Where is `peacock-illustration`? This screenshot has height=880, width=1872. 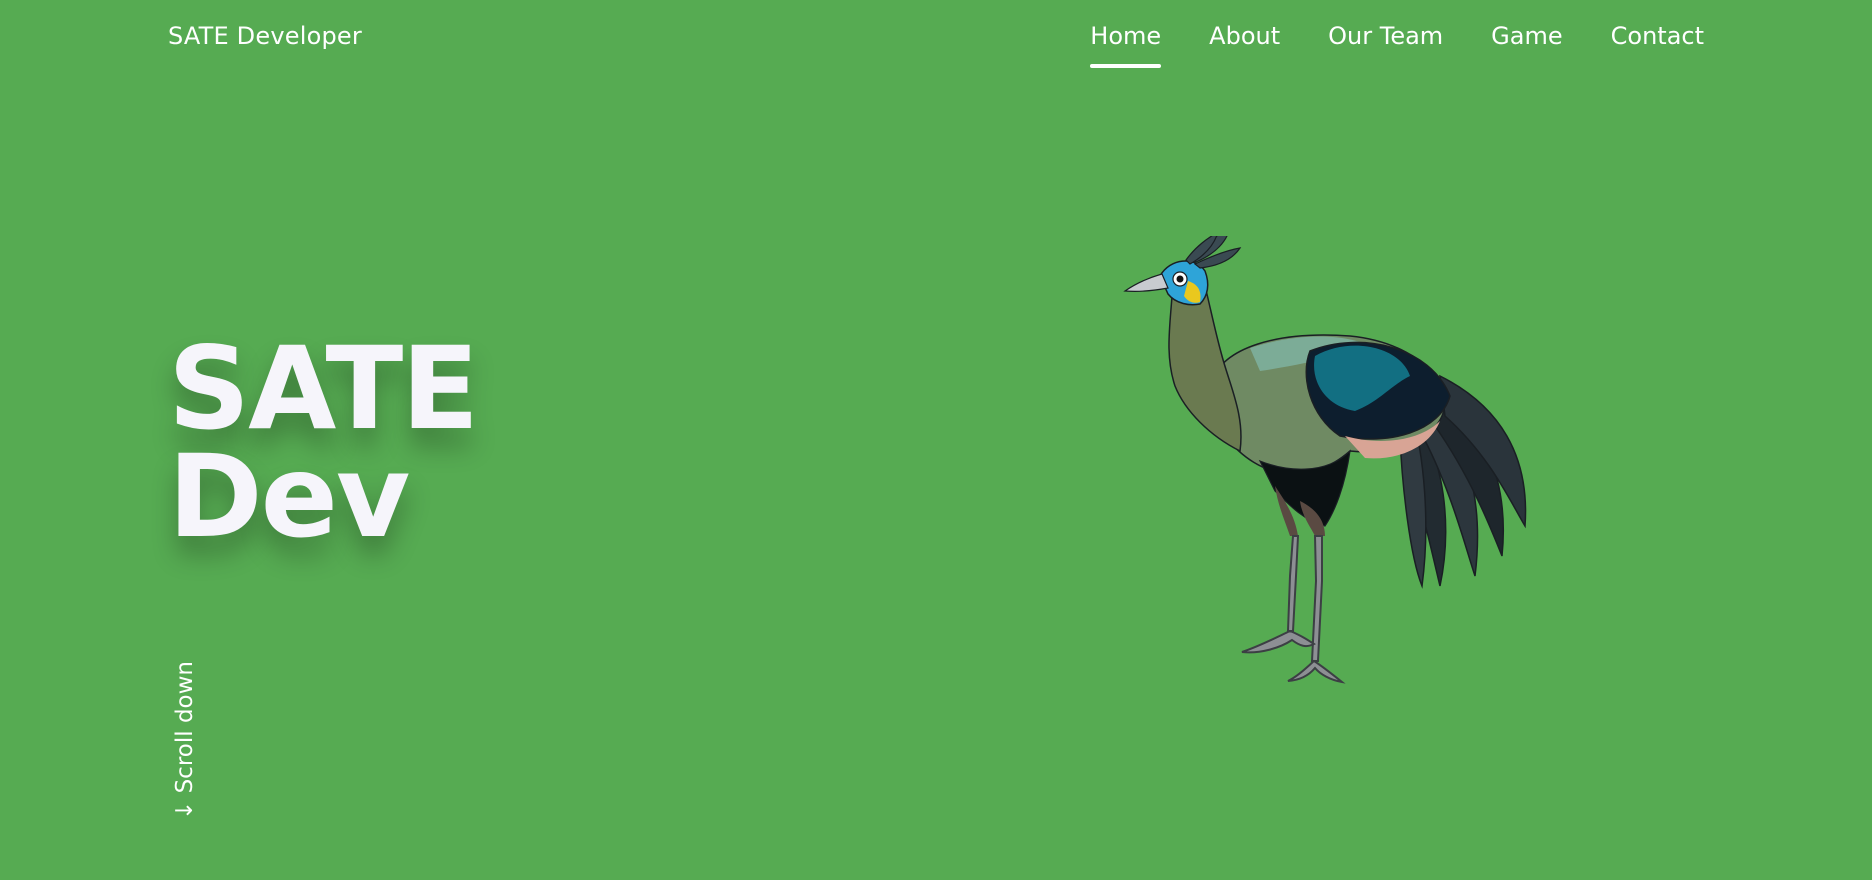
peacock-illustration is located at coordinates (1325, 460).